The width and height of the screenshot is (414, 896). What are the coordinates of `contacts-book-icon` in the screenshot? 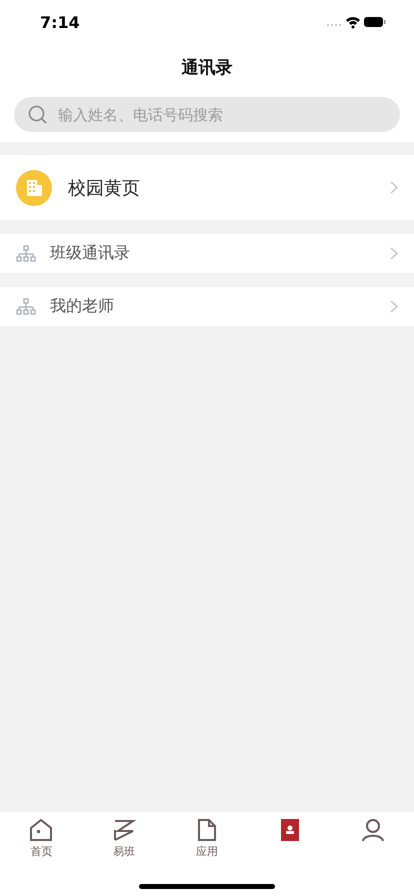 It's located at (290, 830).